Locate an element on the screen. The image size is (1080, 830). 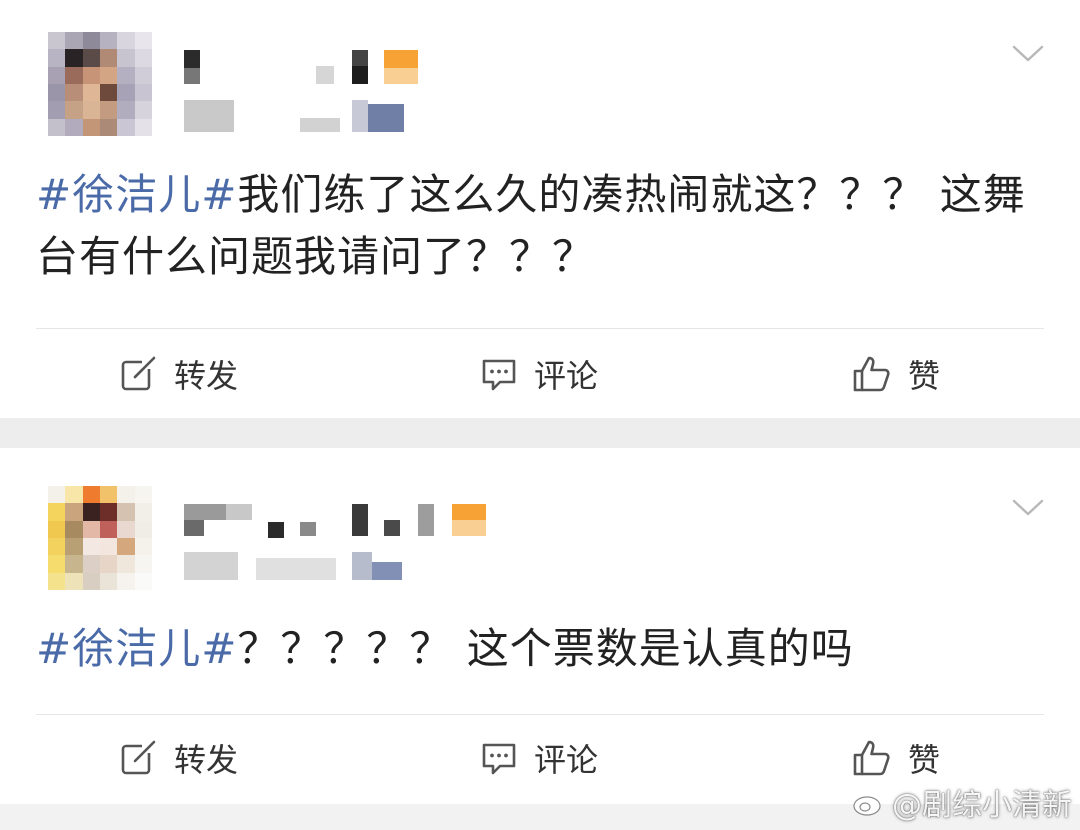
watermark-text: @剧综小清新 is located at coordinates (982, 805).